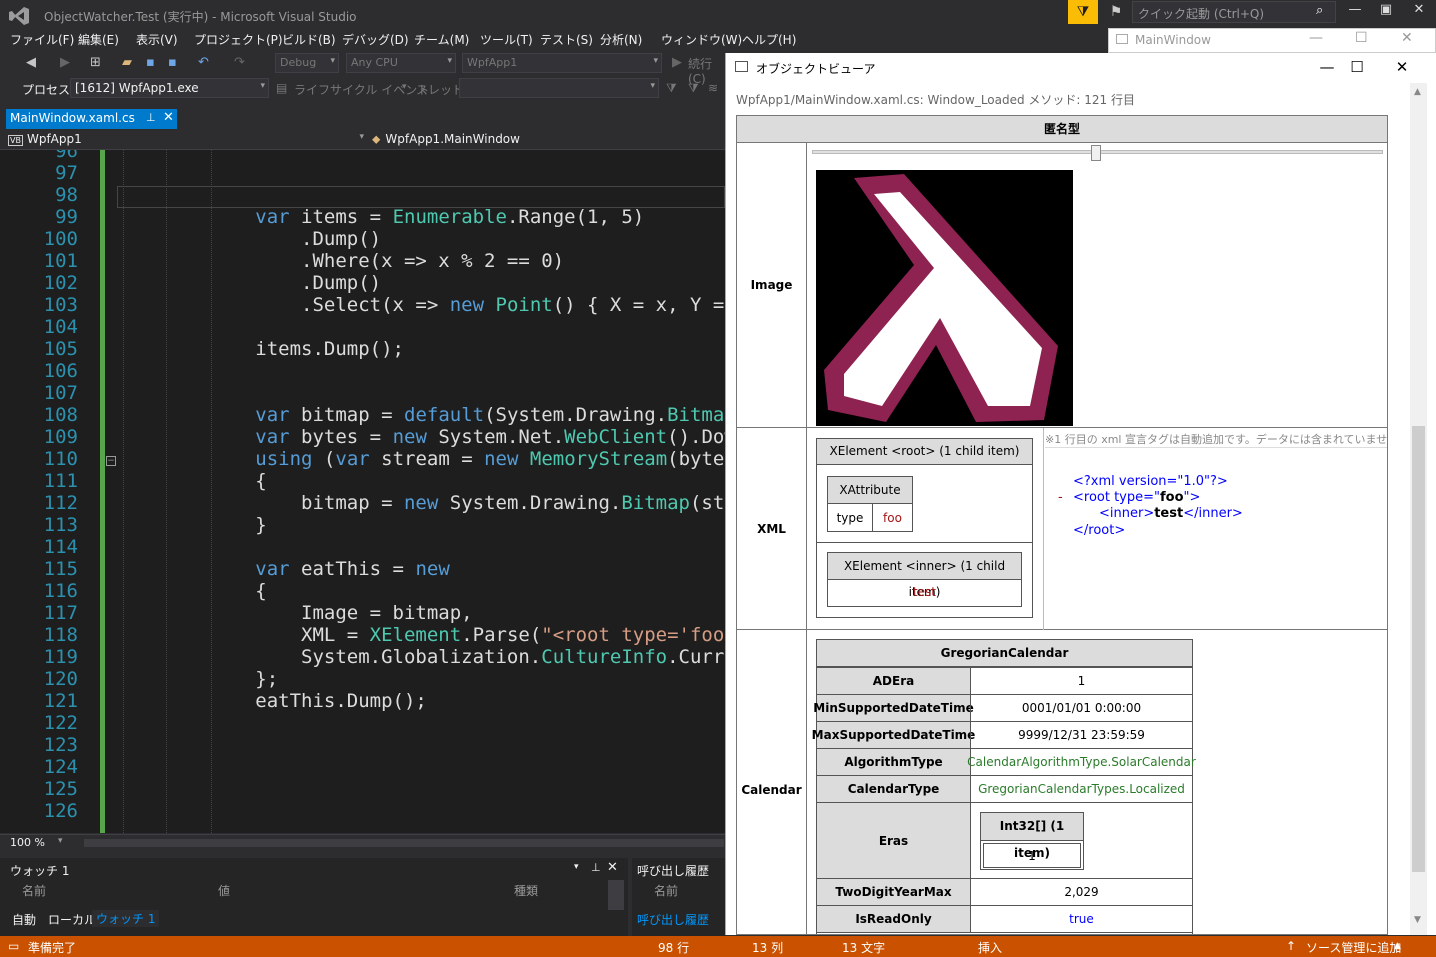 Image resolution: width=1436 pixels, height=957 pixels. I want to click on play-icon: ▶, so click(677, 62).